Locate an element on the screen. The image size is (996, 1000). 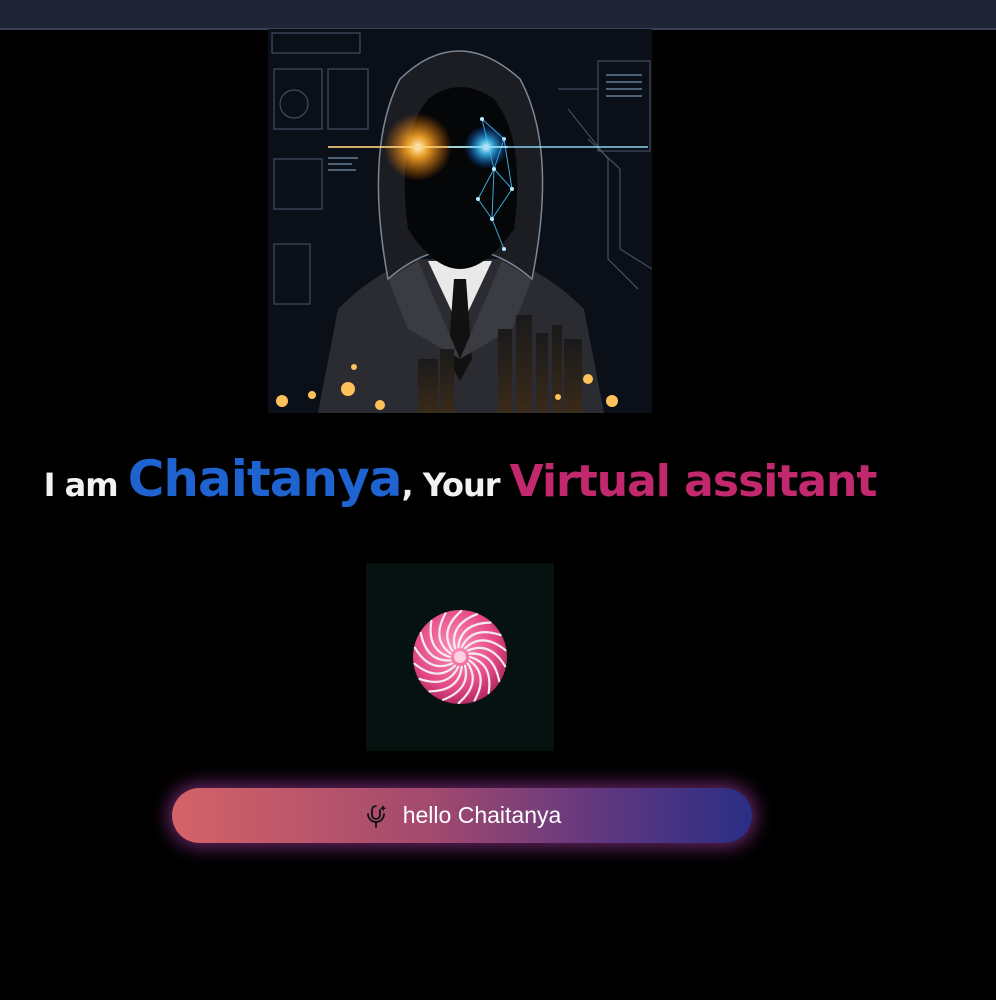
heading-prefix: I am is located at coordinates (85, 485).